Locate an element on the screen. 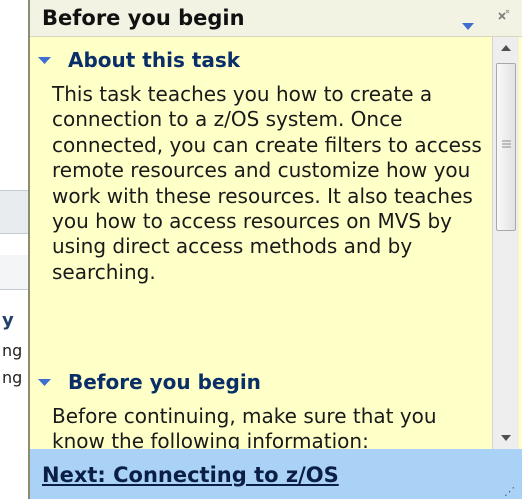  close-button is located at coordinates (505, 17).